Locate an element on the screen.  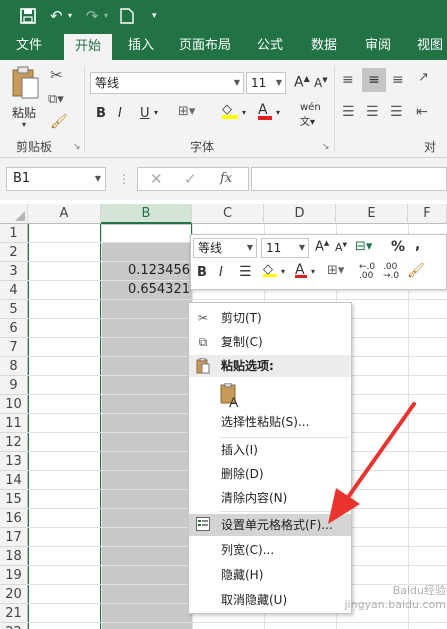
comma-style-icon: , is located at coordinates (417, 245).